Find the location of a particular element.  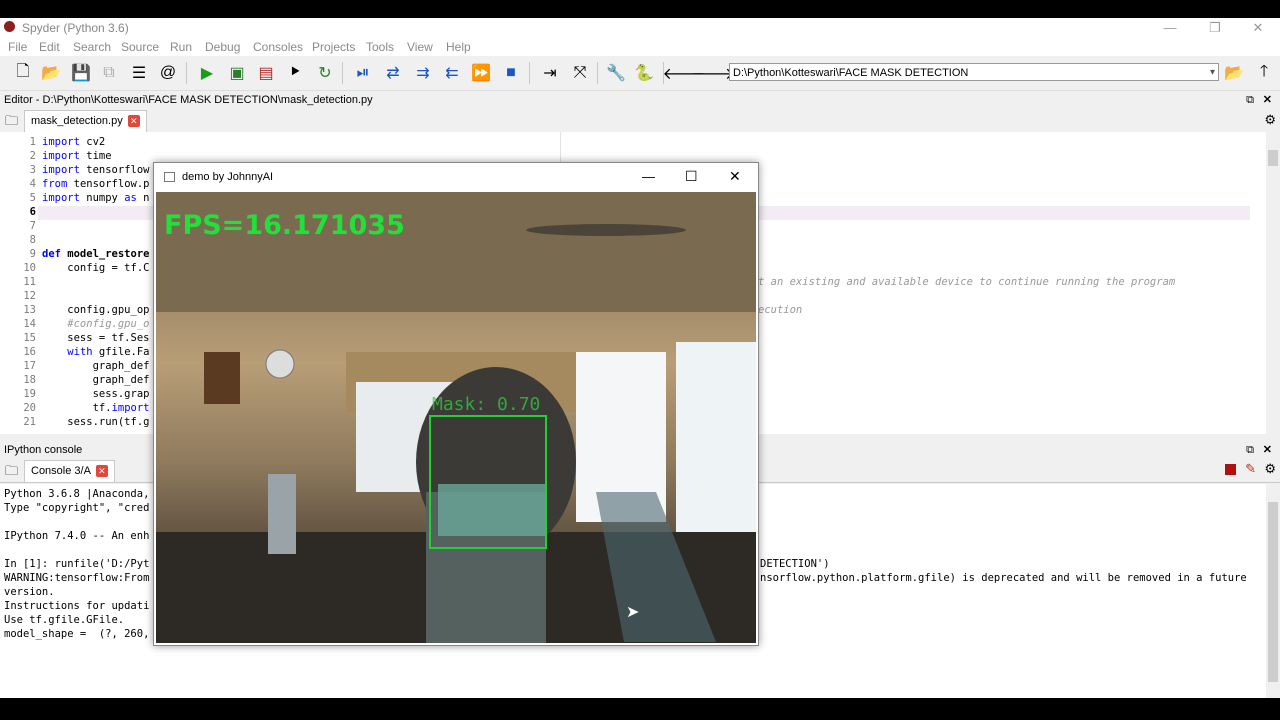

rerun-icon: ↻ is located at coordinates (325, 73).